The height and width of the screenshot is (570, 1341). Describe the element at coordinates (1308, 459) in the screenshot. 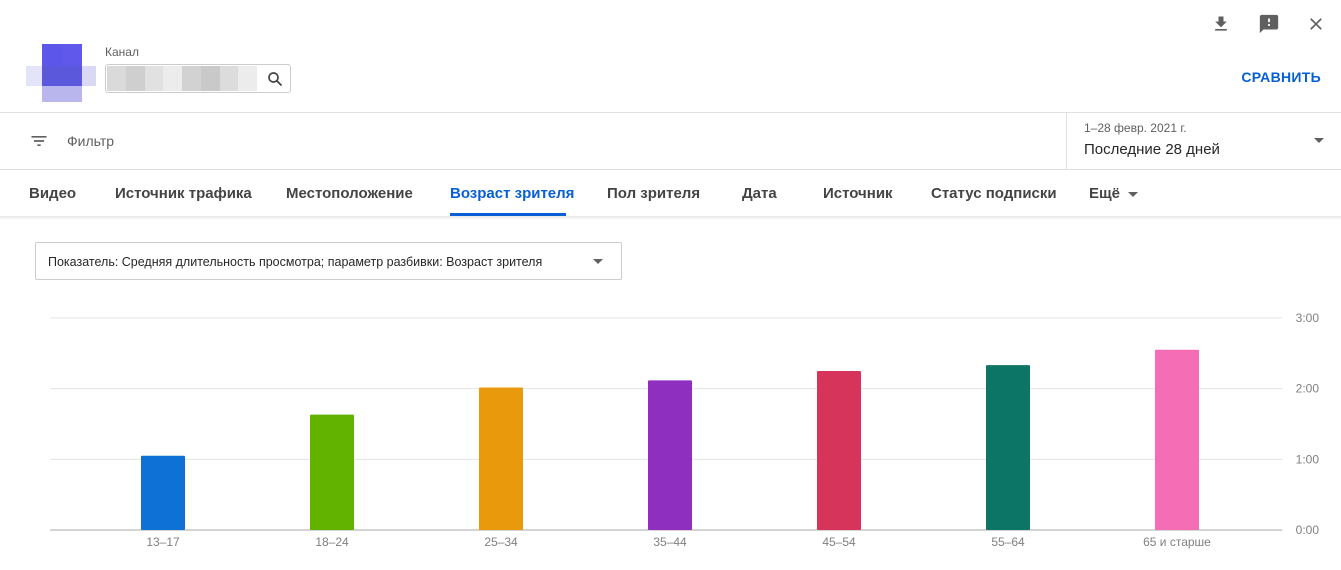

I see `y-tick-label: 1:00` at that location.